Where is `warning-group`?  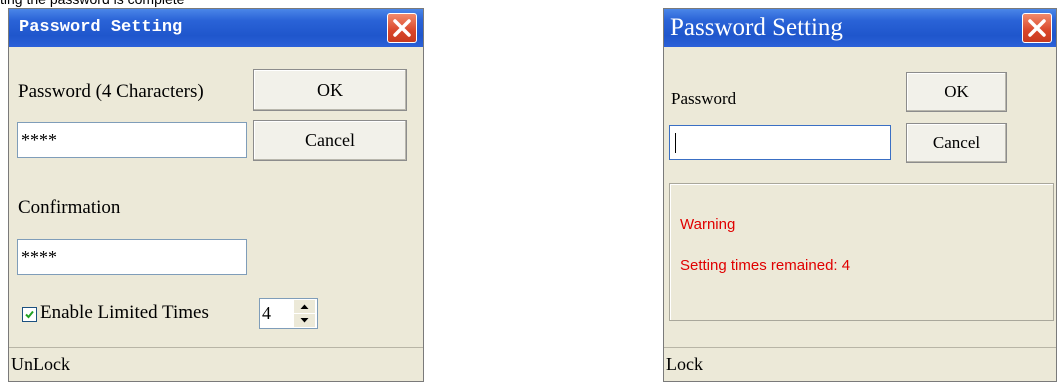
warning-group is located at coordinates (861, 252).